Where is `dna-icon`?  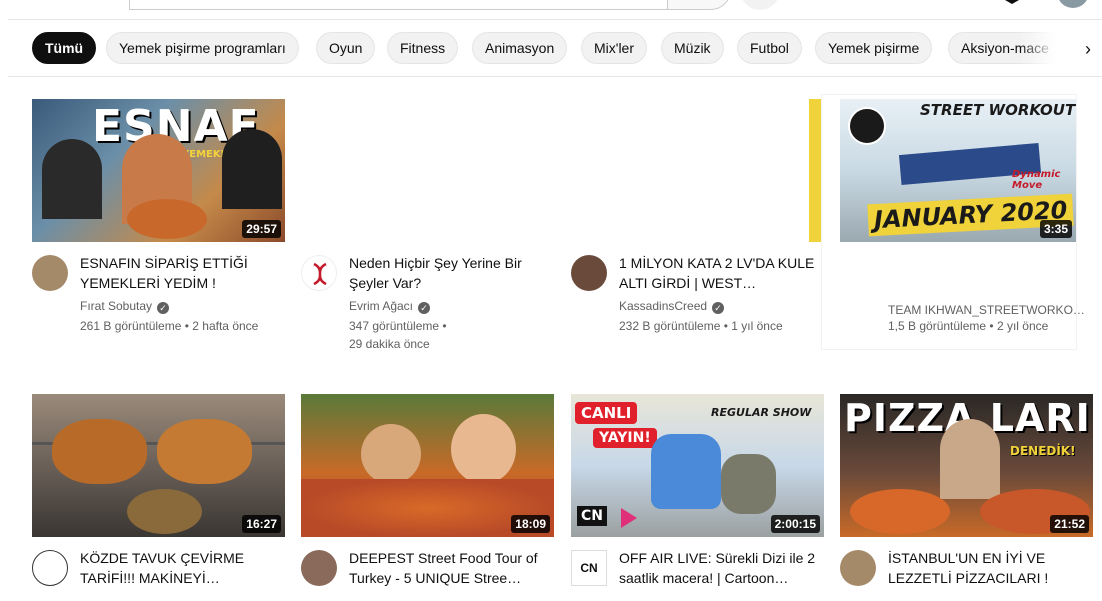 dna-icon is located at coordinates (320, 274).